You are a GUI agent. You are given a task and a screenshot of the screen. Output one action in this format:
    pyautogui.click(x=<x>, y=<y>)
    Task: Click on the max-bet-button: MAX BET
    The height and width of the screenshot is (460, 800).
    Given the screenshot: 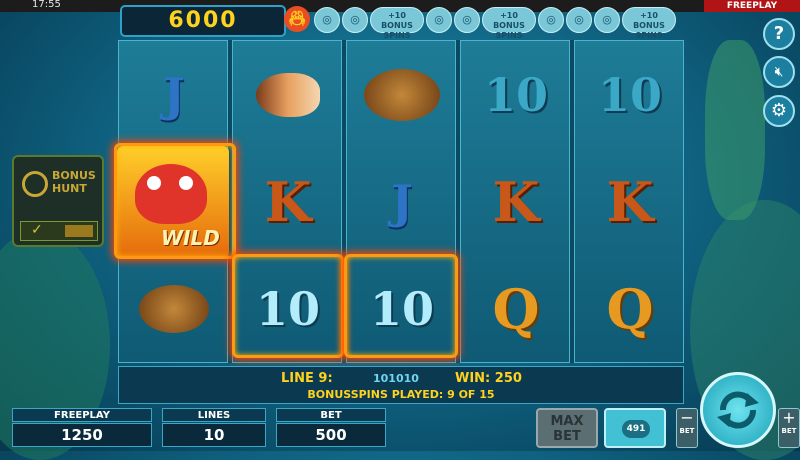 What is the action you would take?
    pyautogui.click(x=567, y=428)
    